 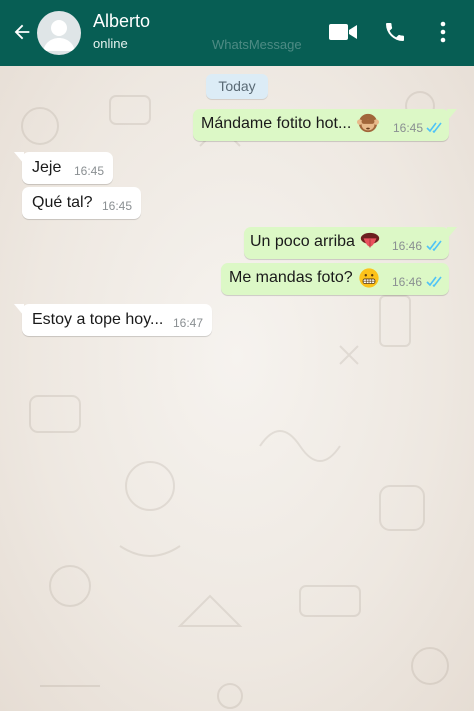 I want to click on message-incoming: Qué tal? 16:45, so click(x=81, y=203).